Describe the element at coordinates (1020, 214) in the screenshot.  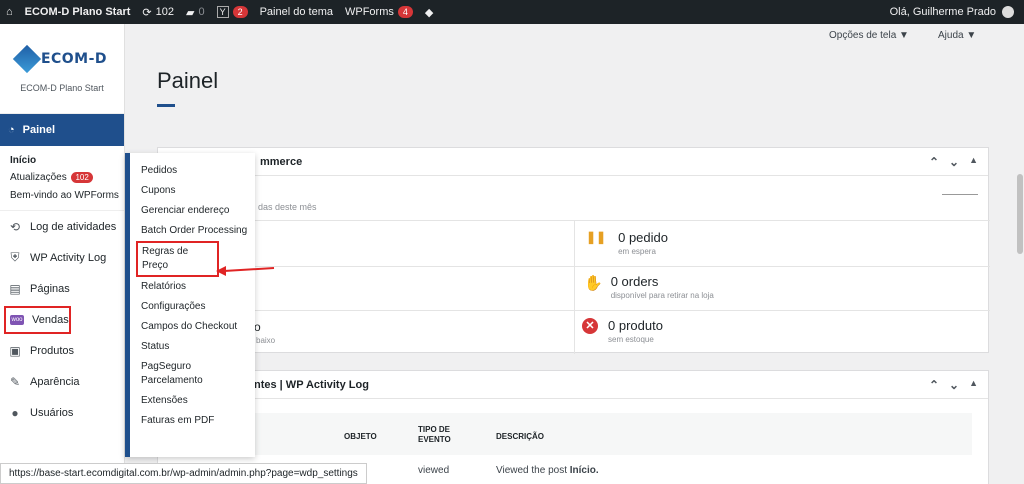
I see `scrollbar-thumb` at that location.